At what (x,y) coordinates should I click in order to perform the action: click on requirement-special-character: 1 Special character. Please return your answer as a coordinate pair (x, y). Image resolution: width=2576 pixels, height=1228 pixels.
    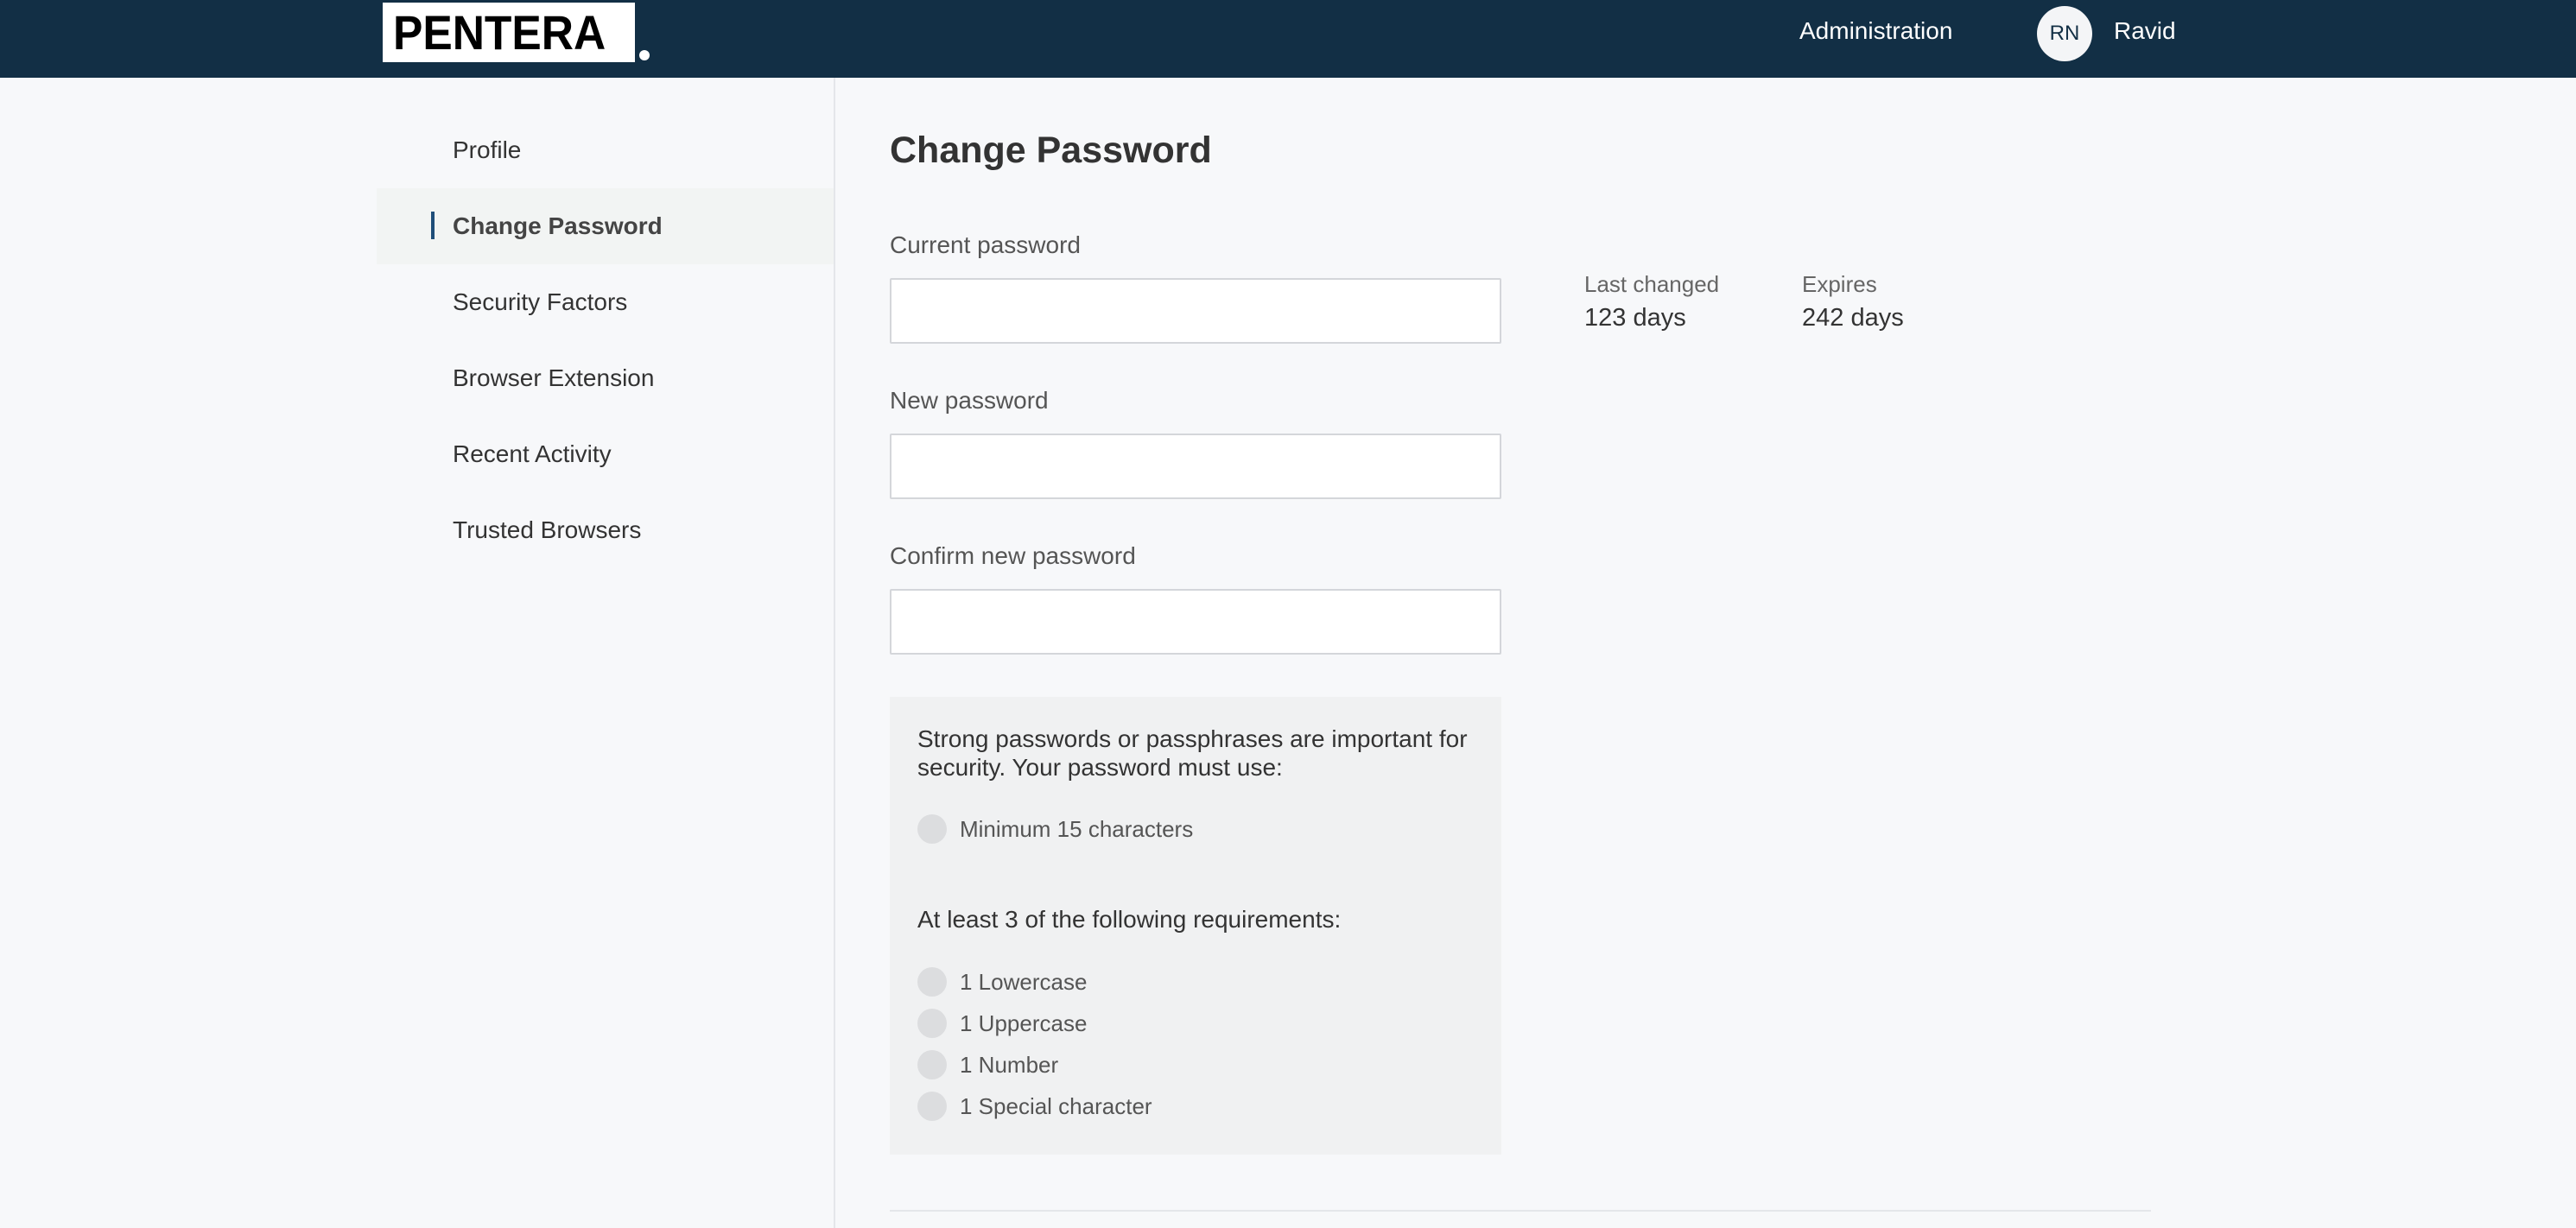
    Looking at the image, I should click on (1034, 1106).